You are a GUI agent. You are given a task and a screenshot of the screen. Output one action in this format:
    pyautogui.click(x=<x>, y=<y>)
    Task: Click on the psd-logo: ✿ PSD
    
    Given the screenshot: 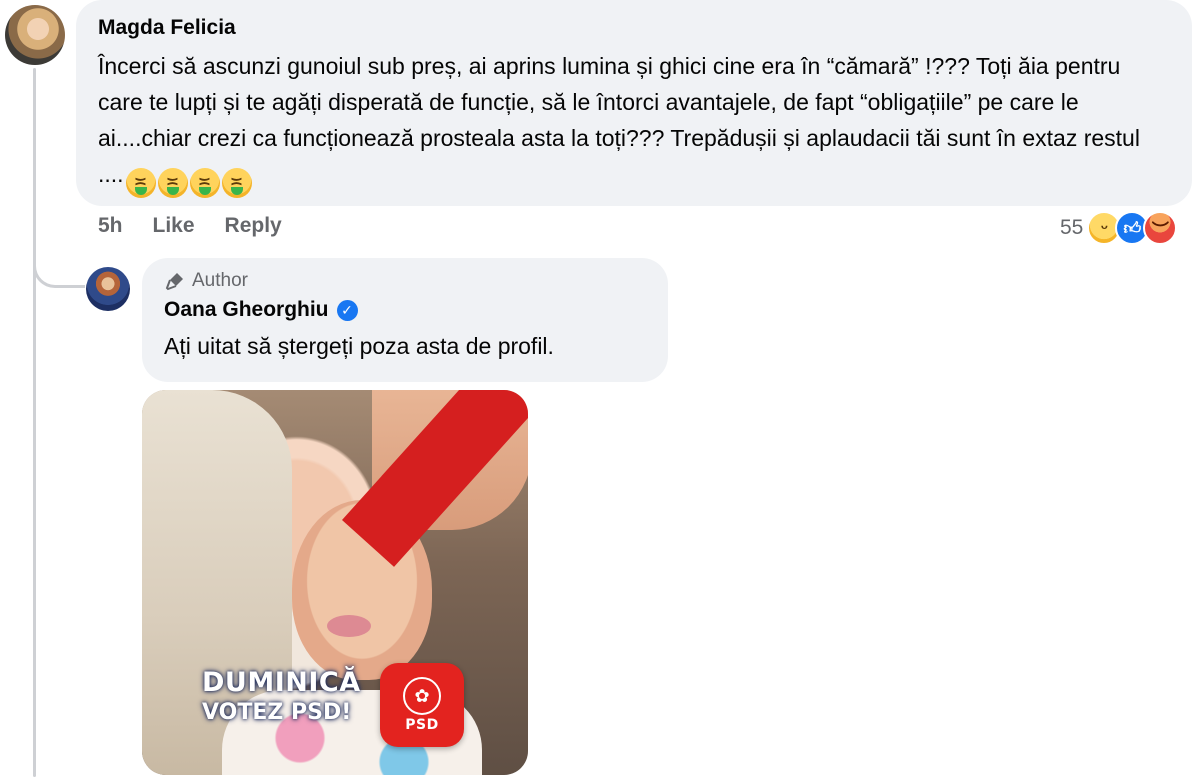 What is the action you would take?
    pyautogui.click(x=422, y=705)
    